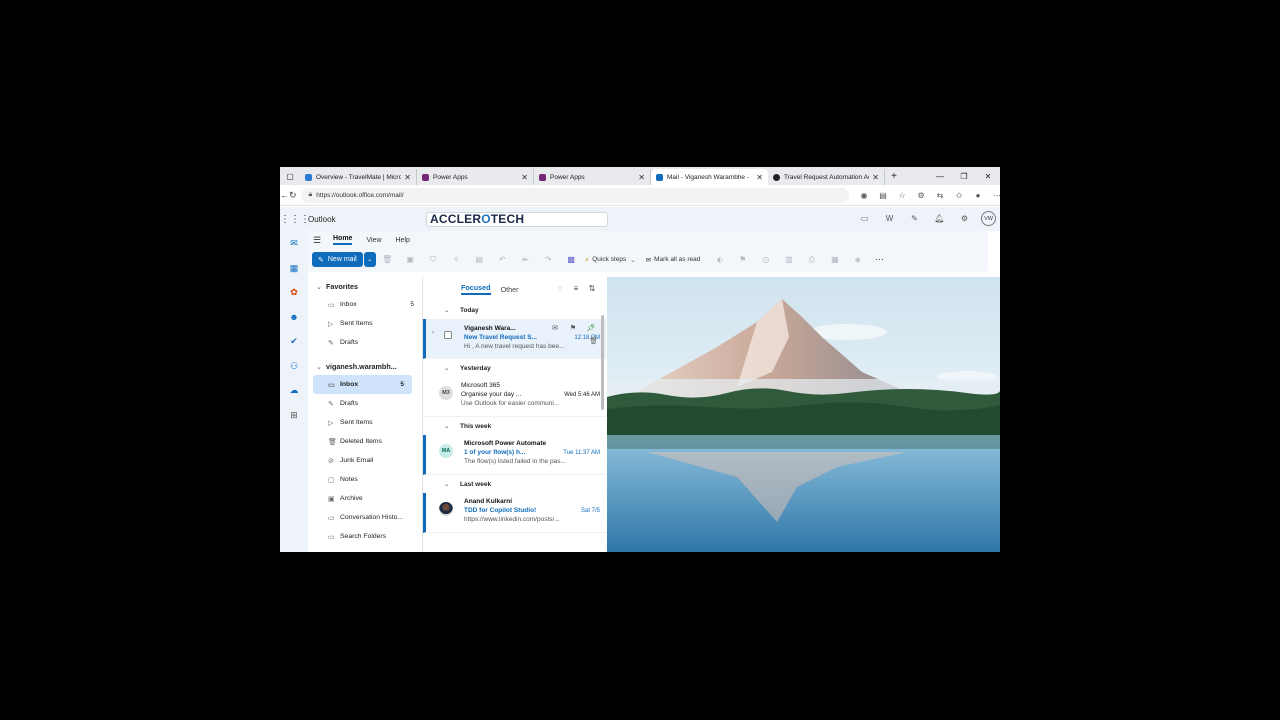 The image size is (1280, 720). I want to click on meet-now-icon: ▭, so click(864, 218).